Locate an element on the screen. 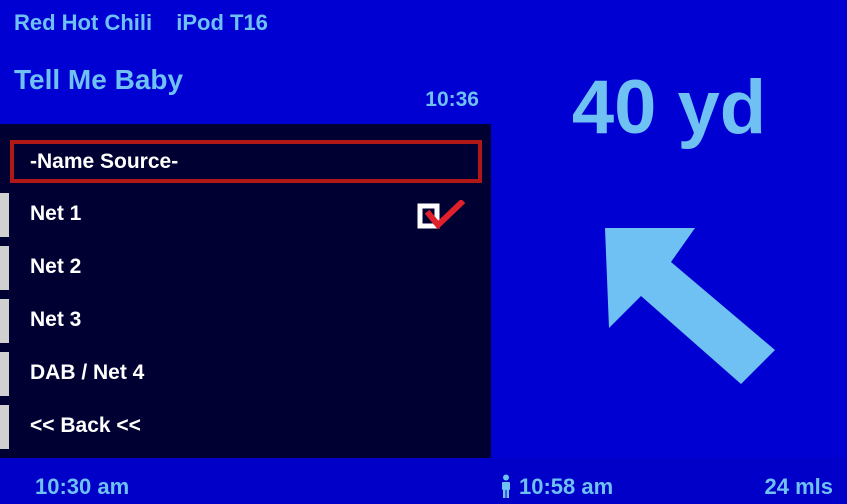 The height and width of the screenshot is (504, 847). track-title: Tell Me Baby is located at coordinates (99, 79).